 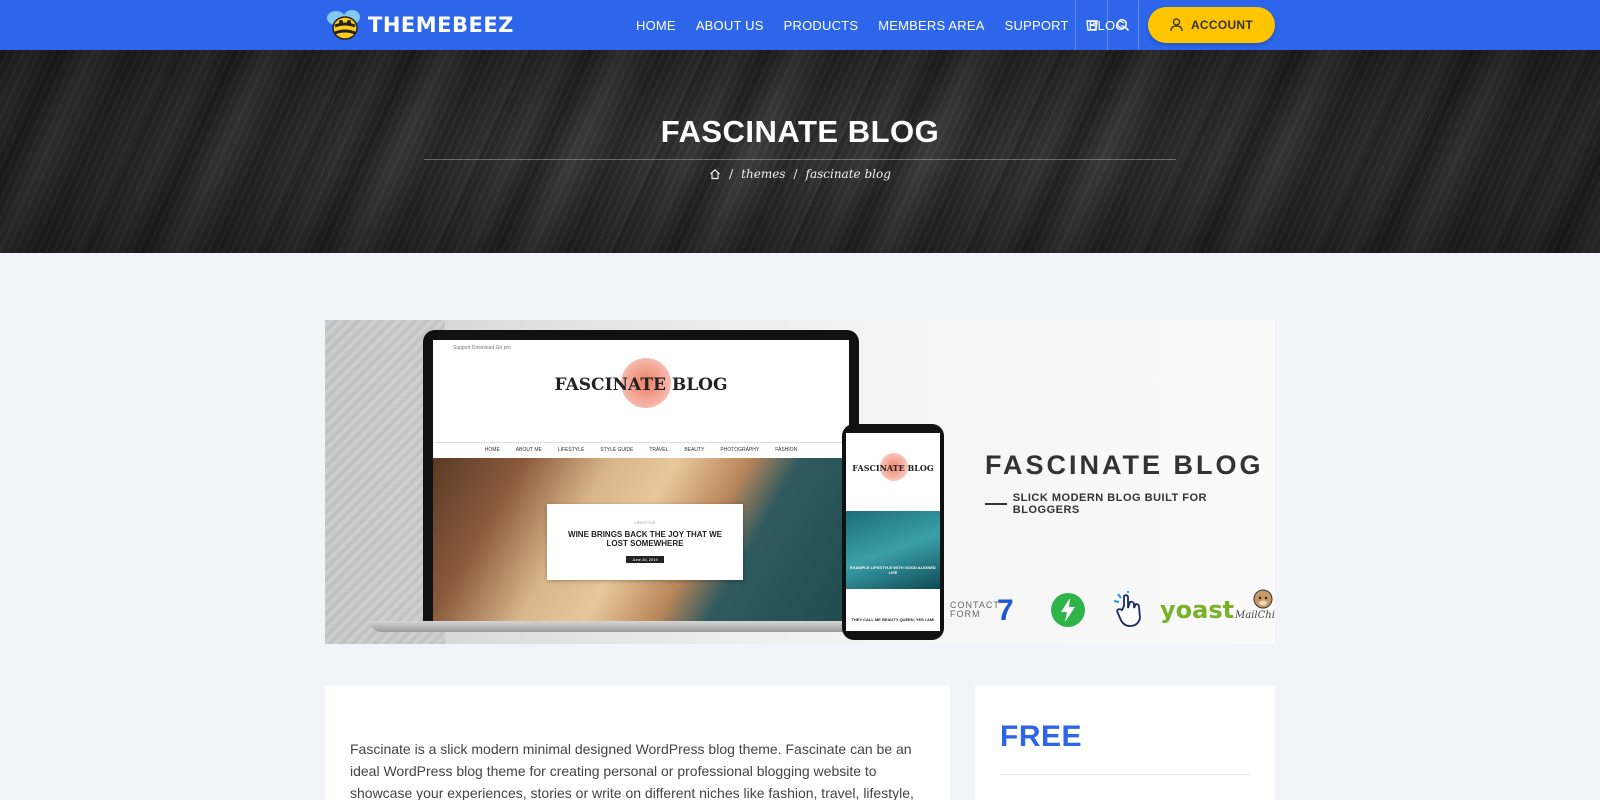 What do you see at coordinates (1068, 610) in the screenshot?
I see `jetpack-icon` at bounding box center [1068, 610].